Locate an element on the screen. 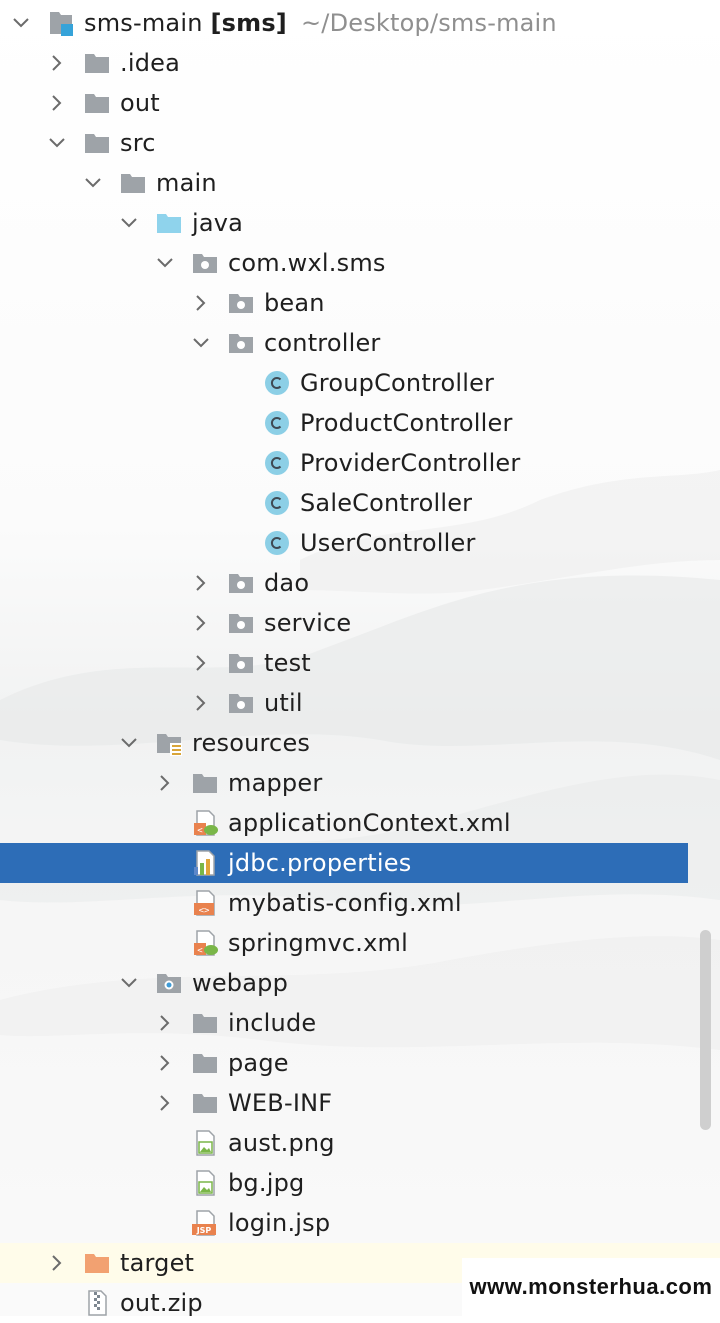  project-path: ~/Desktop/sms-main is located at coordinates (428, 23).